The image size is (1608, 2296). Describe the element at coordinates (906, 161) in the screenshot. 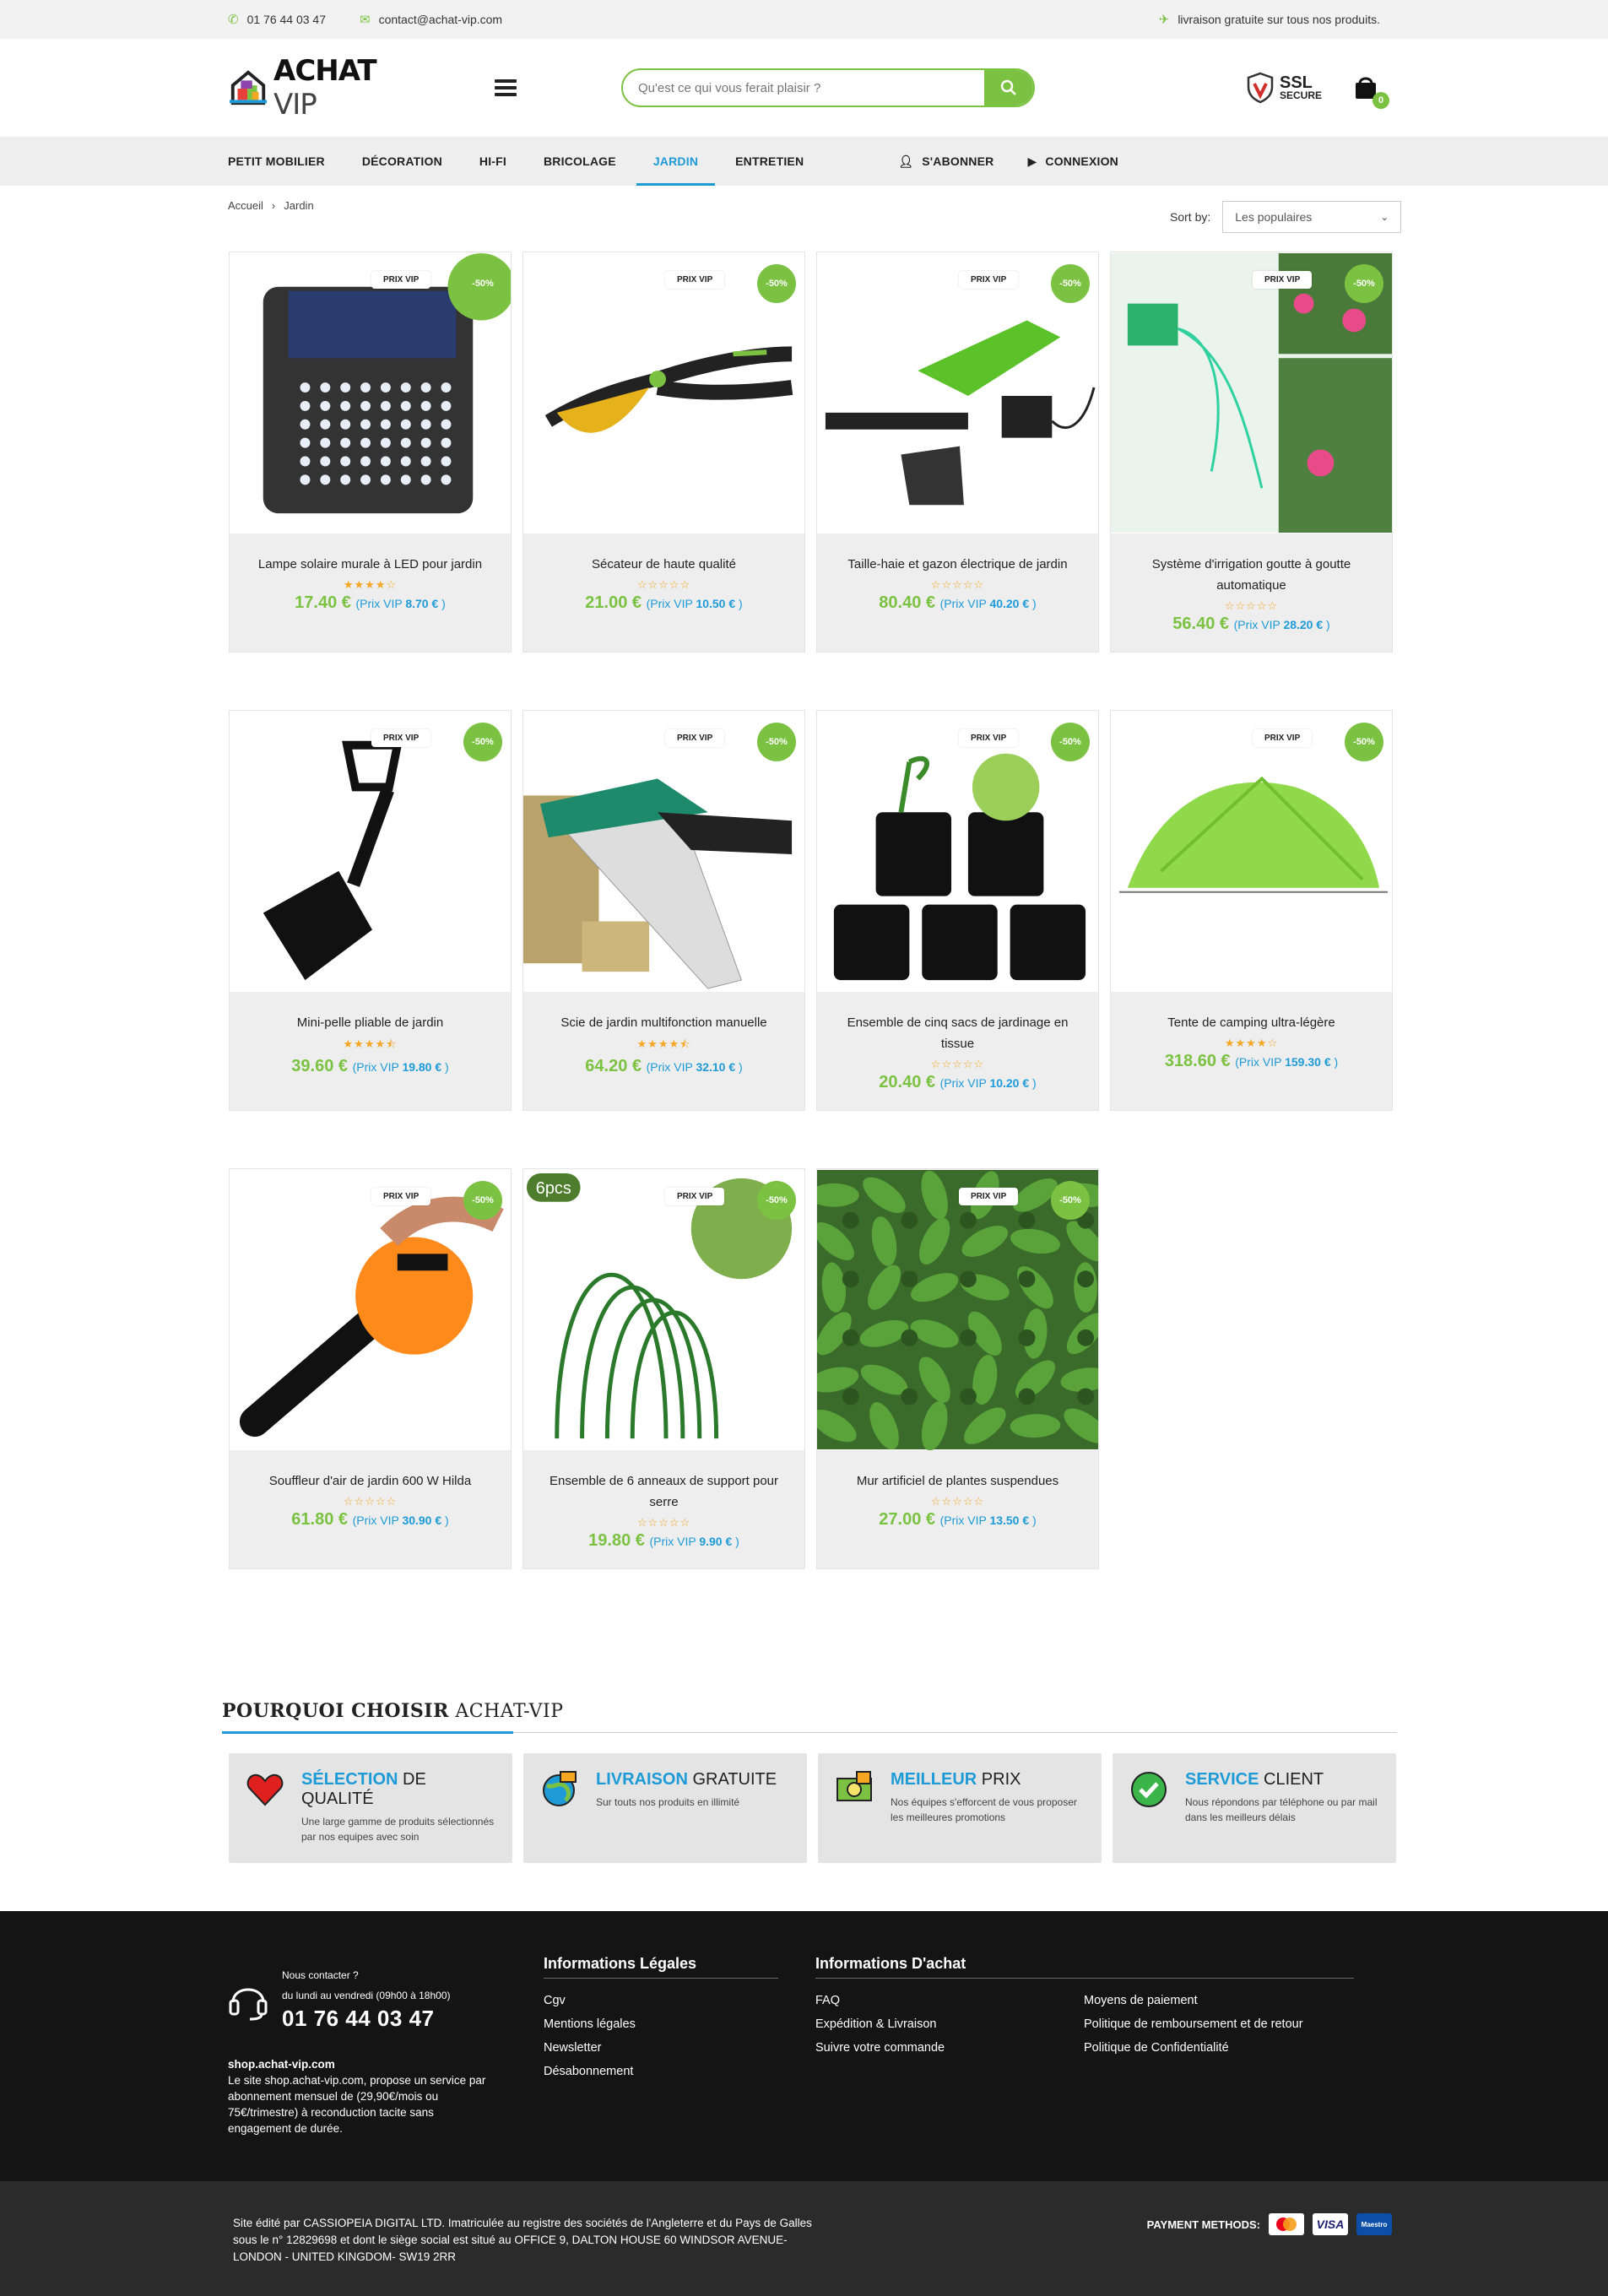

I see `user-icon: 👤︎` at that location.